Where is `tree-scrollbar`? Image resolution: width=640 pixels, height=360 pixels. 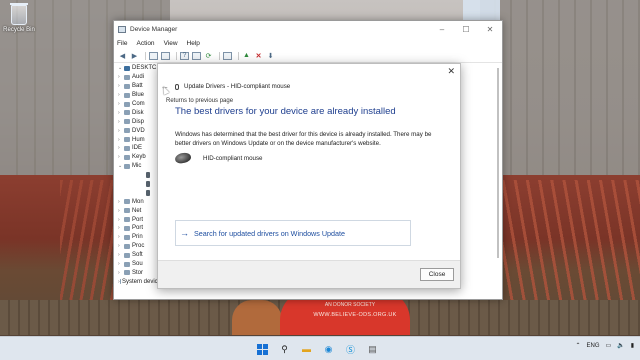 tree-scrollbar is located at coordinates (498, 166).